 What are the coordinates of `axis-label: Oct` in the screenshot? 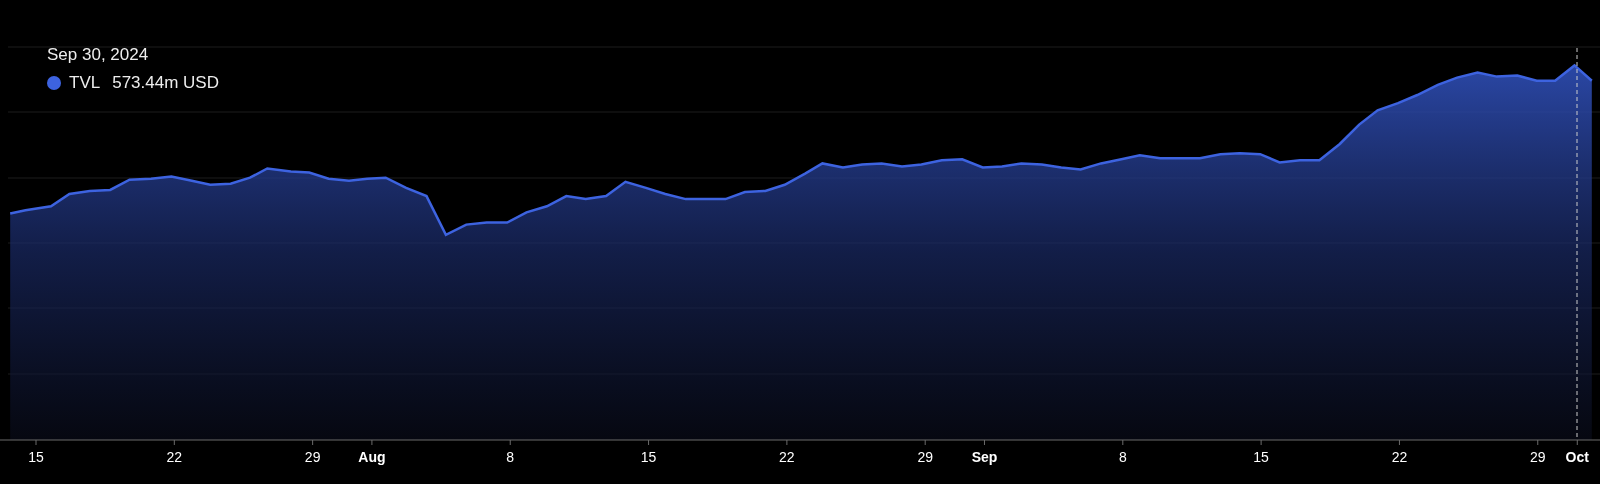 It's located at (1577, 457).